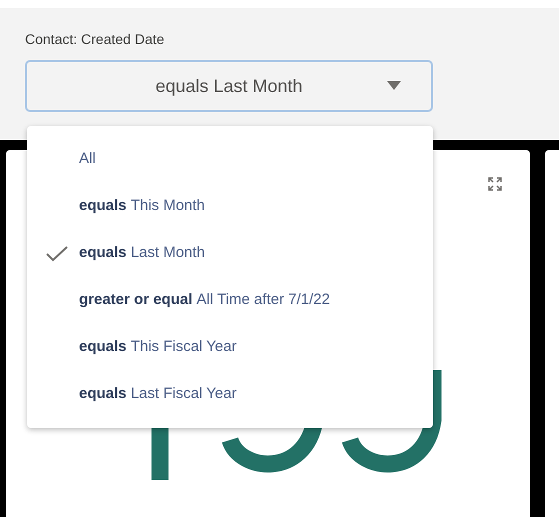  Describe the element at coordinates (230, 347) in the screenshot. I see `menu-option: equals This Fiscal Year` at that location.